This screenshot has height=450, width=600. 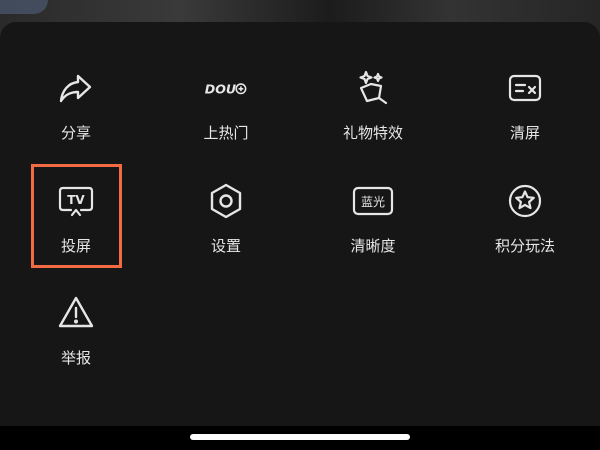 I want to click on points-star-icon, so click(x=525, y=201).